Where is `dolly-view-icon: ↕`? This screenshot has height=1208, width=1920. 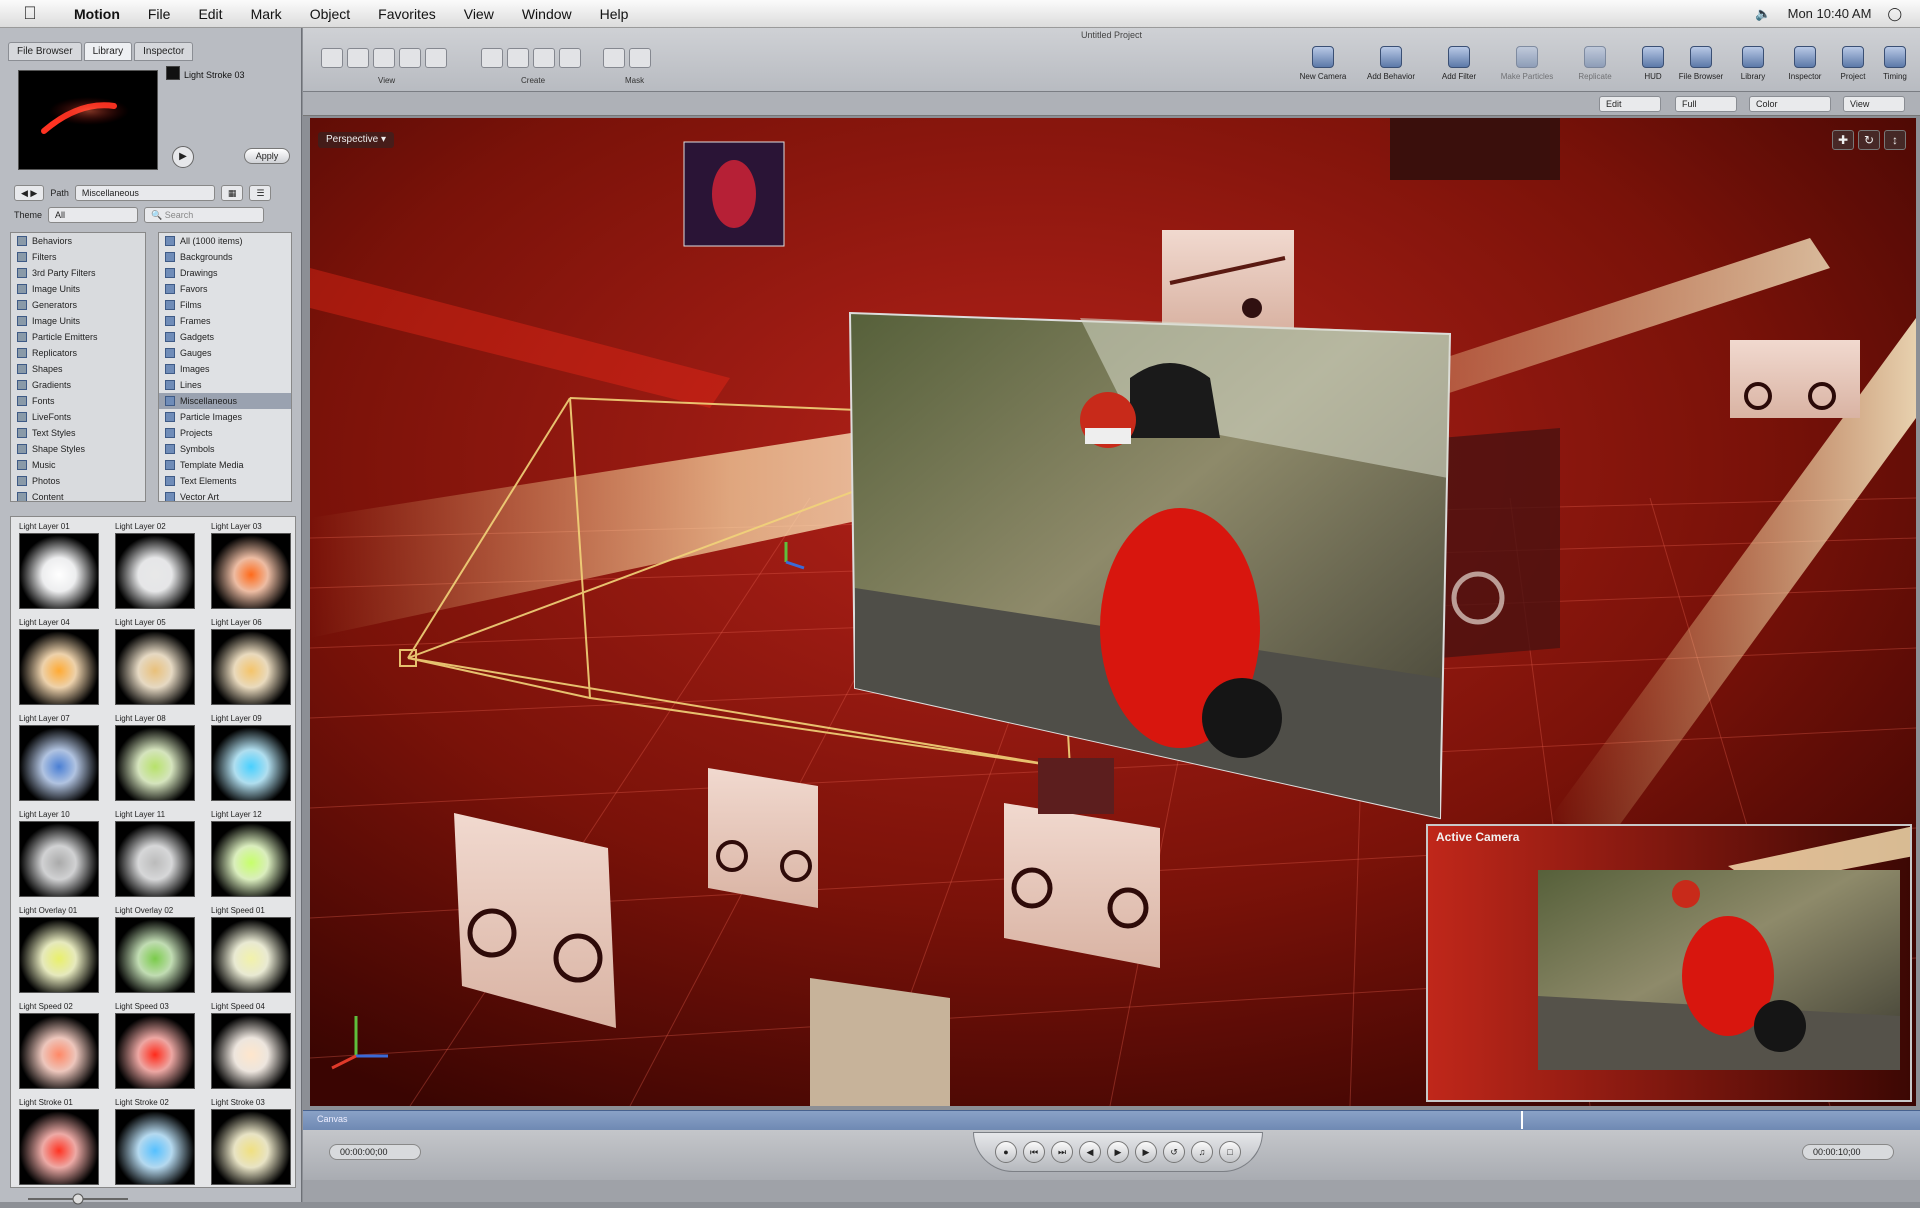
dolly-view-icon: ↕ is located at coordinates (1895, 140).